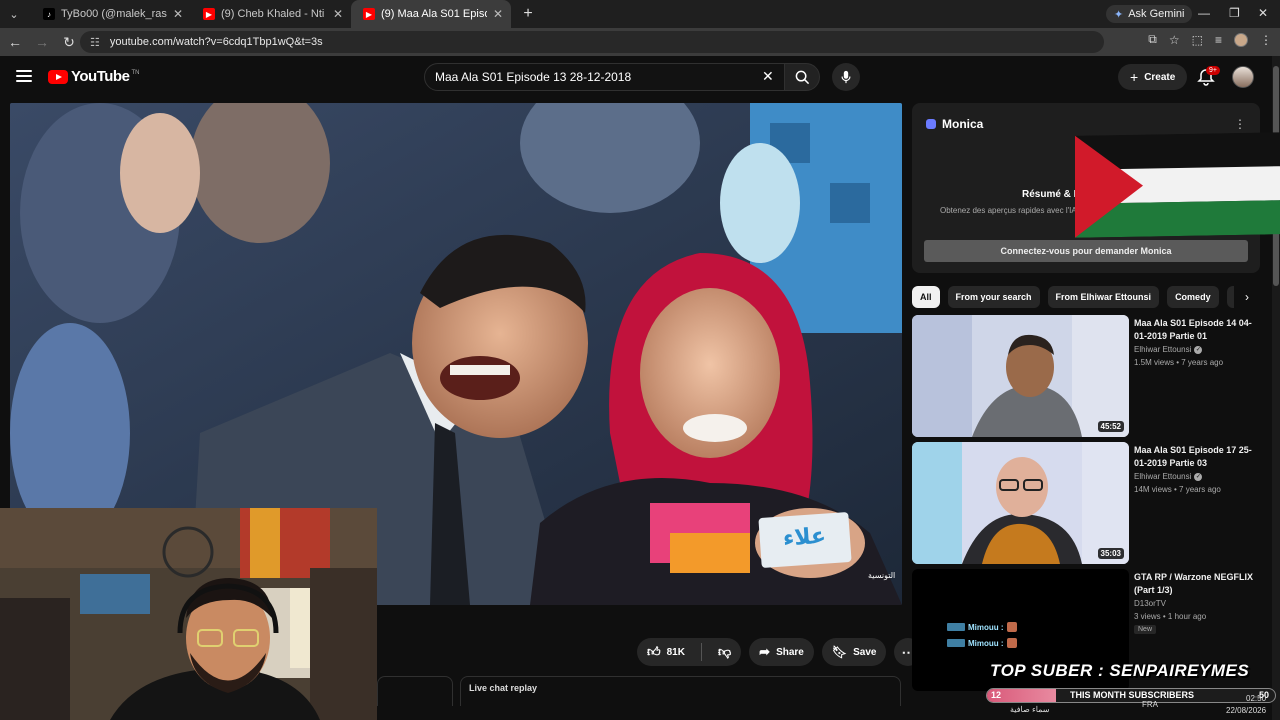 The width and height of the screenshot is (1280, 720). Describe the element at coordinates (1198, 476) in the screenshot. I see `verified-check-icon: ✓` at that location.